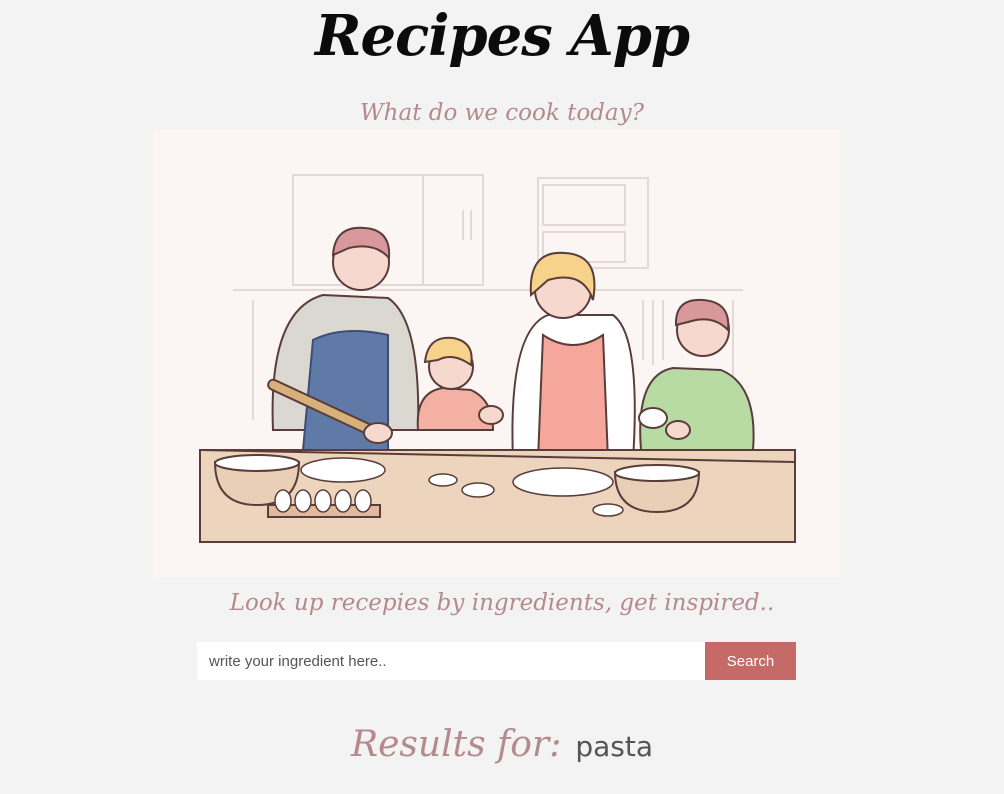 The width and height of the screenshot is (1004, 794). What do you see at coordinates (502, 36) in the screenshot?
I see `app-title: Recipes App` at bounding box center [502, 36].